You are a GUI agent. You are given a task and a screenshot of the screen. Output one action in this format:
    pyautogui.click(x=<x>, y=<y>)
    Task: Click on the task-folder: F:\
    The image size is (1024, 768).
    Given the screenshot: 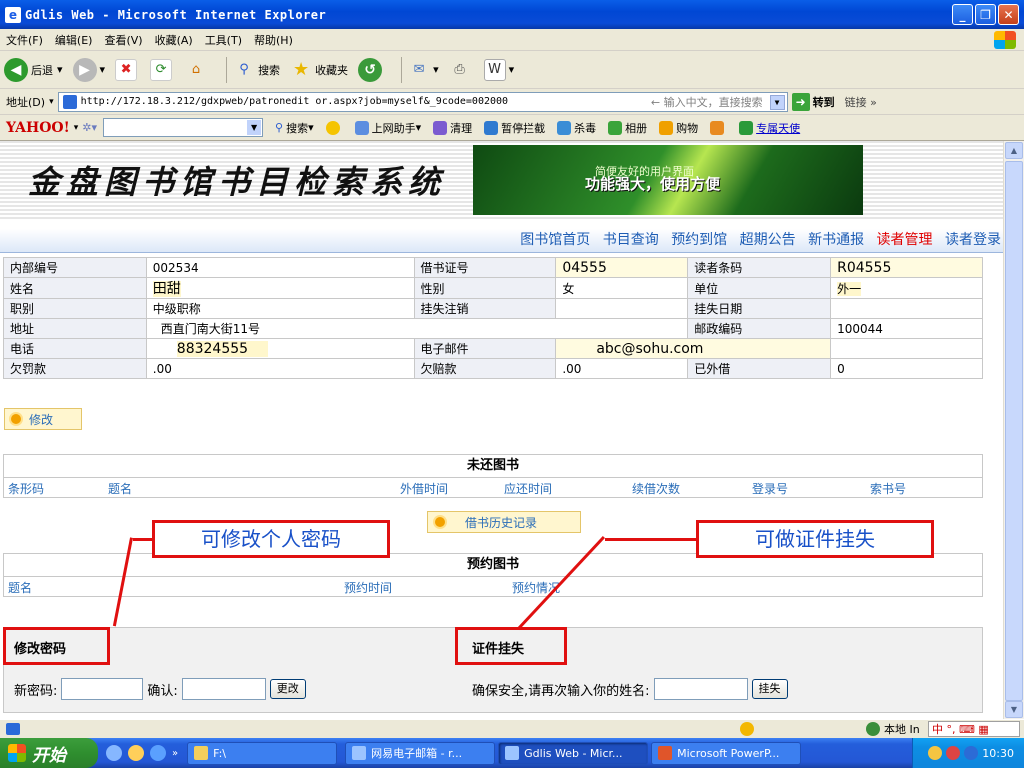 What is the action you would take?
    pyautogui.click(x=262, y=753)
    